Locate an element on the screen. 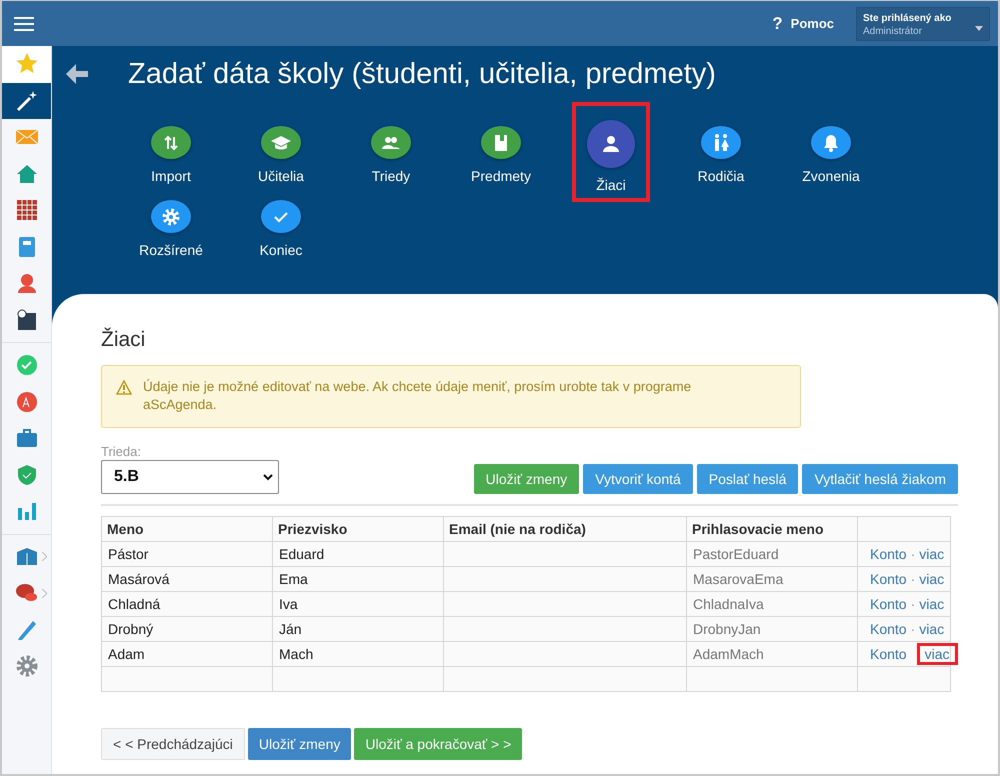 This screenshot has height=776, width=1000. wizard-step: Rozšírené is located at coordinates (171, 226).